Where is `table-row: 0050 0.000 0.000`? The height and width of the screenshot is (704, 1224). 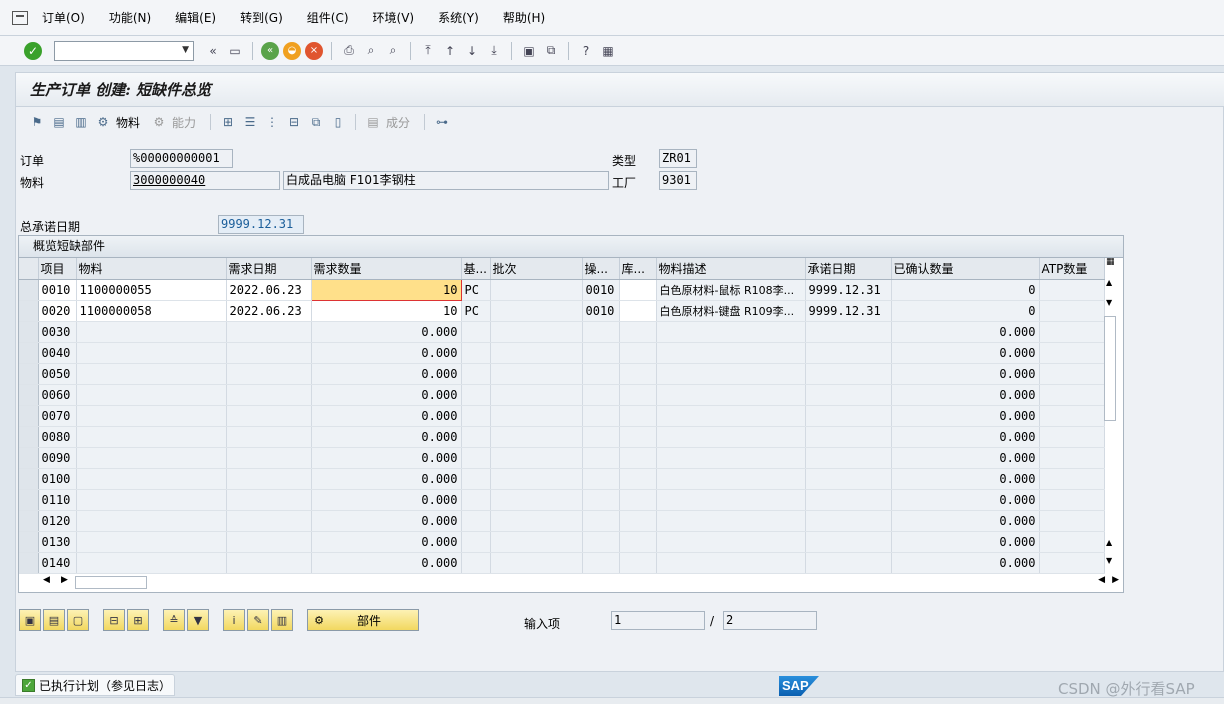 table-row: 0050 0.000 0.000 is located at coordinates (562, 374).